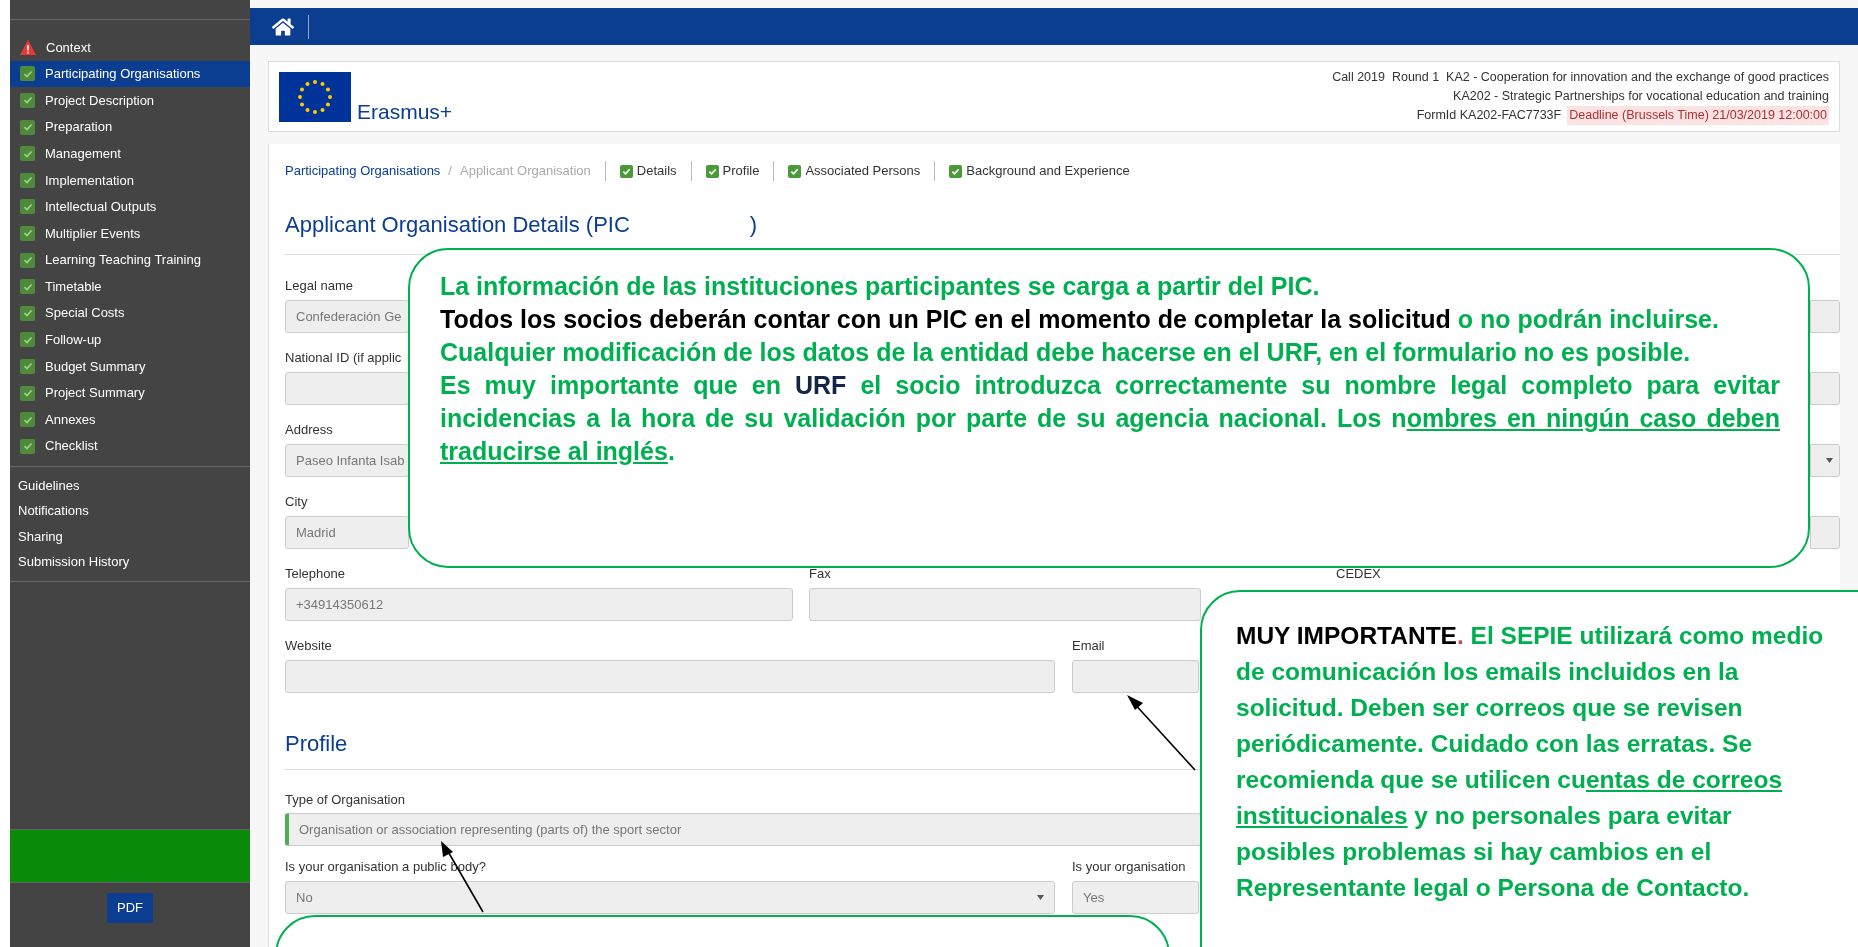  Describe the element at coordinates (28, 47) in the screenshot. I see `warning-icon` at that location.